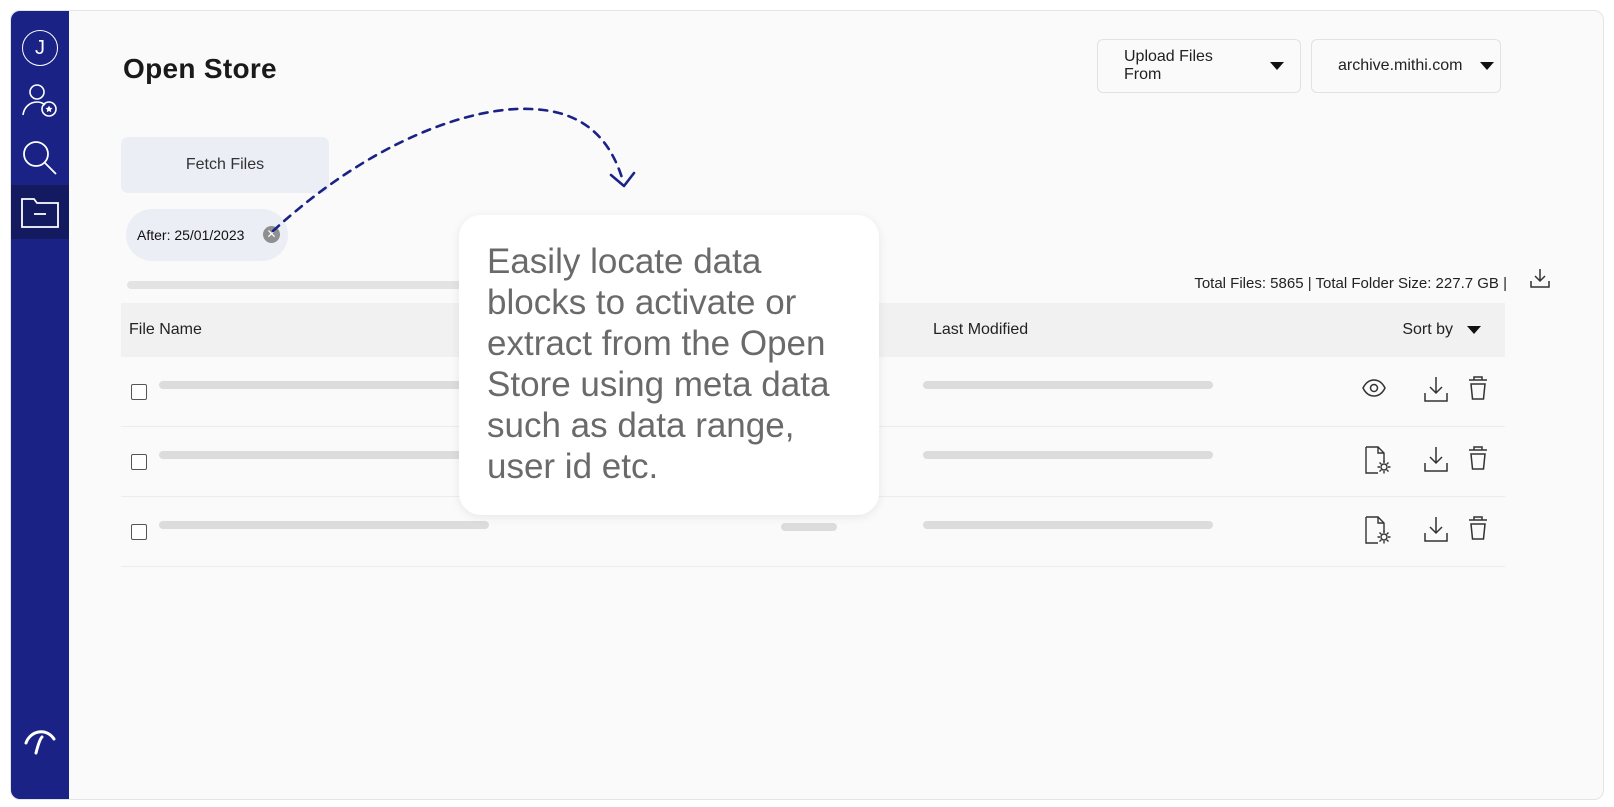 The image size is (1614, 807). I want to click on upload-files-dropdown: Upload Files From, so click(1199, 66).